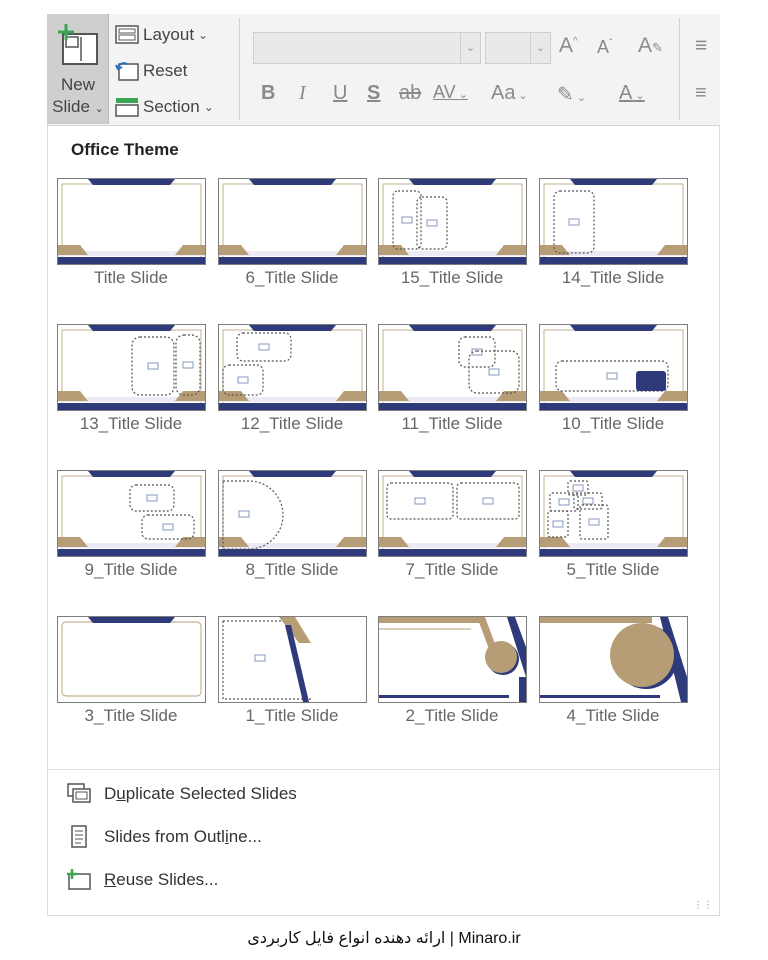  What do you see at coordinates (452, 570) in the screenshot?
I see `layout-caption: 7_Title Slide` at bounding box center [452, 570].